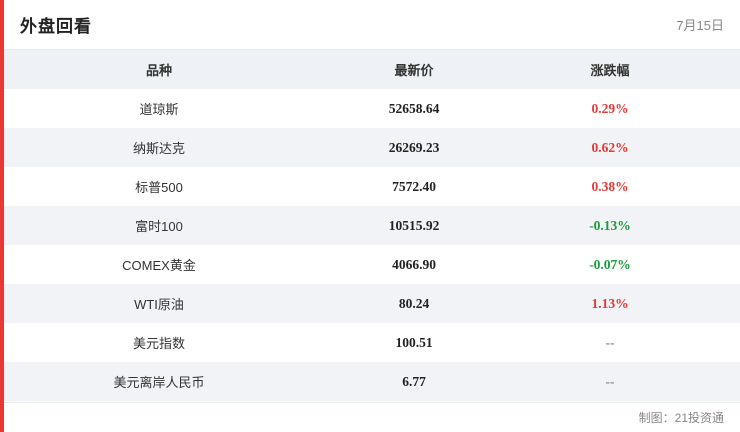 Image resolution: width=740 pixels, height=432 pixels. Describe the element at coordinates (372, 147) in the screenshot. I see `table-row: 纳斯达克 26269.23 0.62%` at that location.